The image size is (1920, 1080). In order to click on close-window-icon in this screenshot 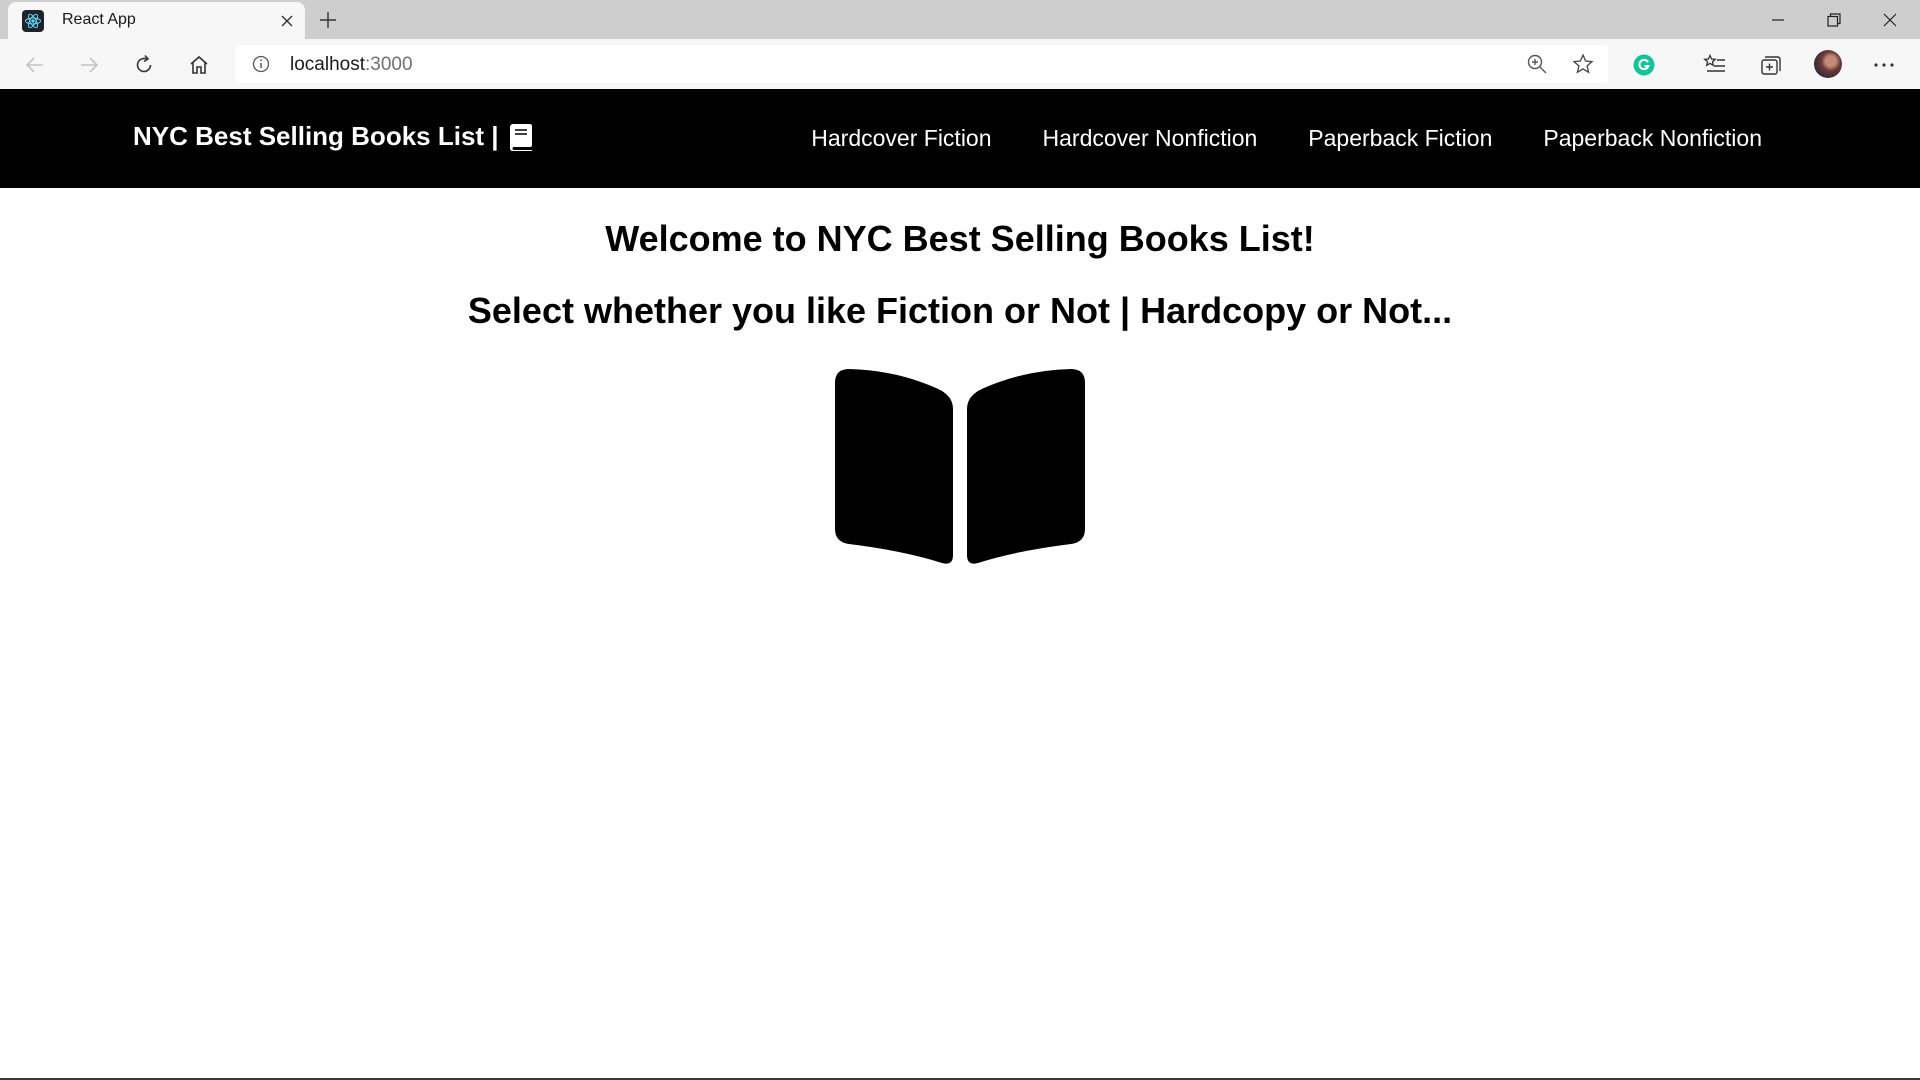, I will do `click(1890, 19)`.